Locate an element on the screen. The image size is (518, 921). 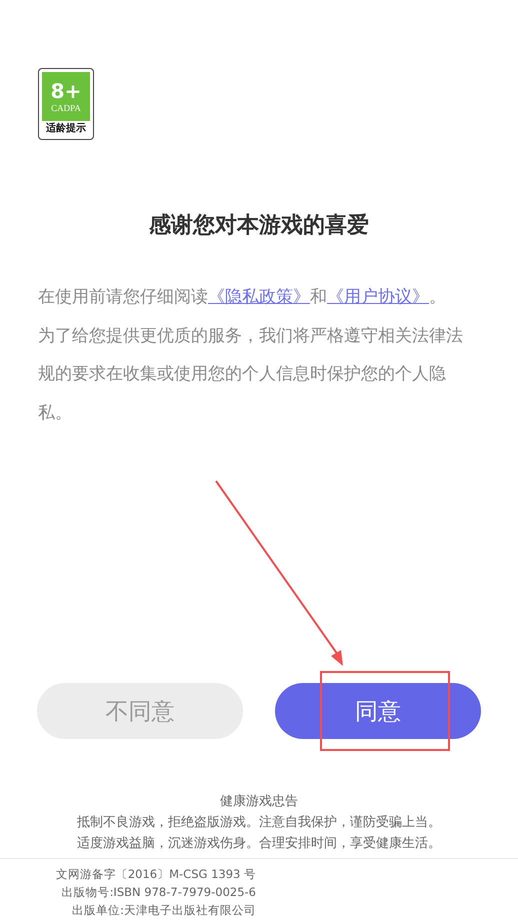
policy-link: 《隐私政策》 is located at coordinates (259, 297).